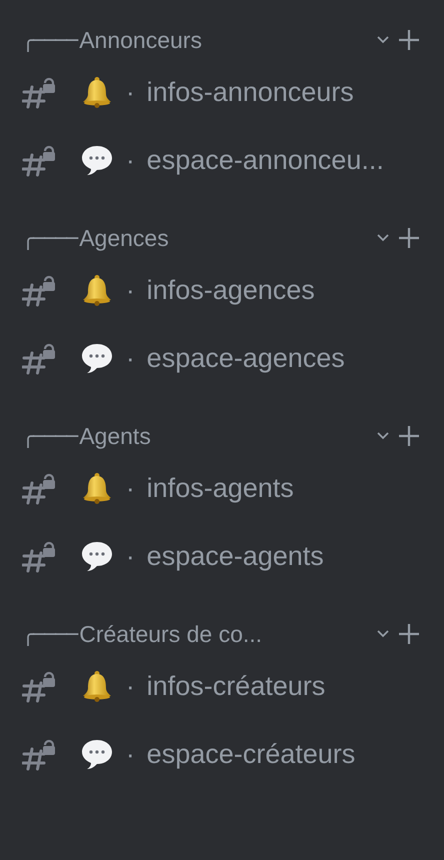 The height and width of the screenshot is (860, 444). I want to click on channel-item: · infos-annonceurs, so click(222, 92).